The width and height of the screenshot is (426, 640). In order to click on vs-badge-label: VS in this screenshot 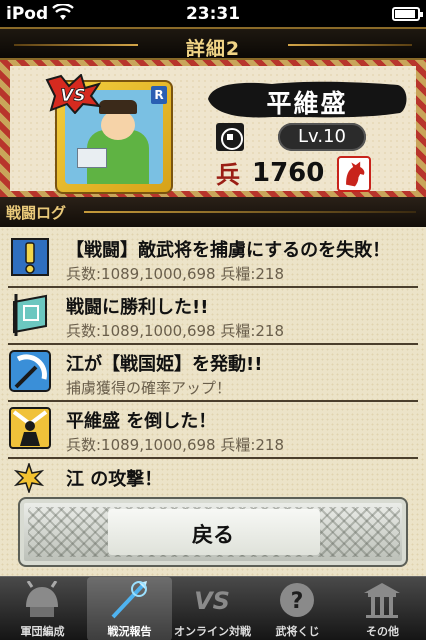, I will do `click(72, 96)`.